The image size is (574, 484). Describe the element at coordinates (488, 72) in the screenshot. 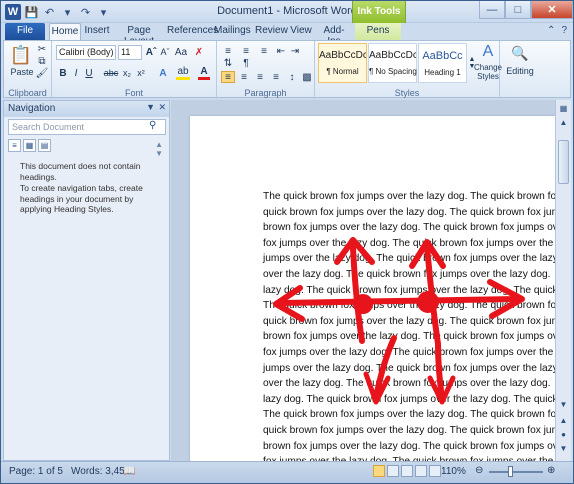

I see `change-styles-button: Change Styles` at that location.